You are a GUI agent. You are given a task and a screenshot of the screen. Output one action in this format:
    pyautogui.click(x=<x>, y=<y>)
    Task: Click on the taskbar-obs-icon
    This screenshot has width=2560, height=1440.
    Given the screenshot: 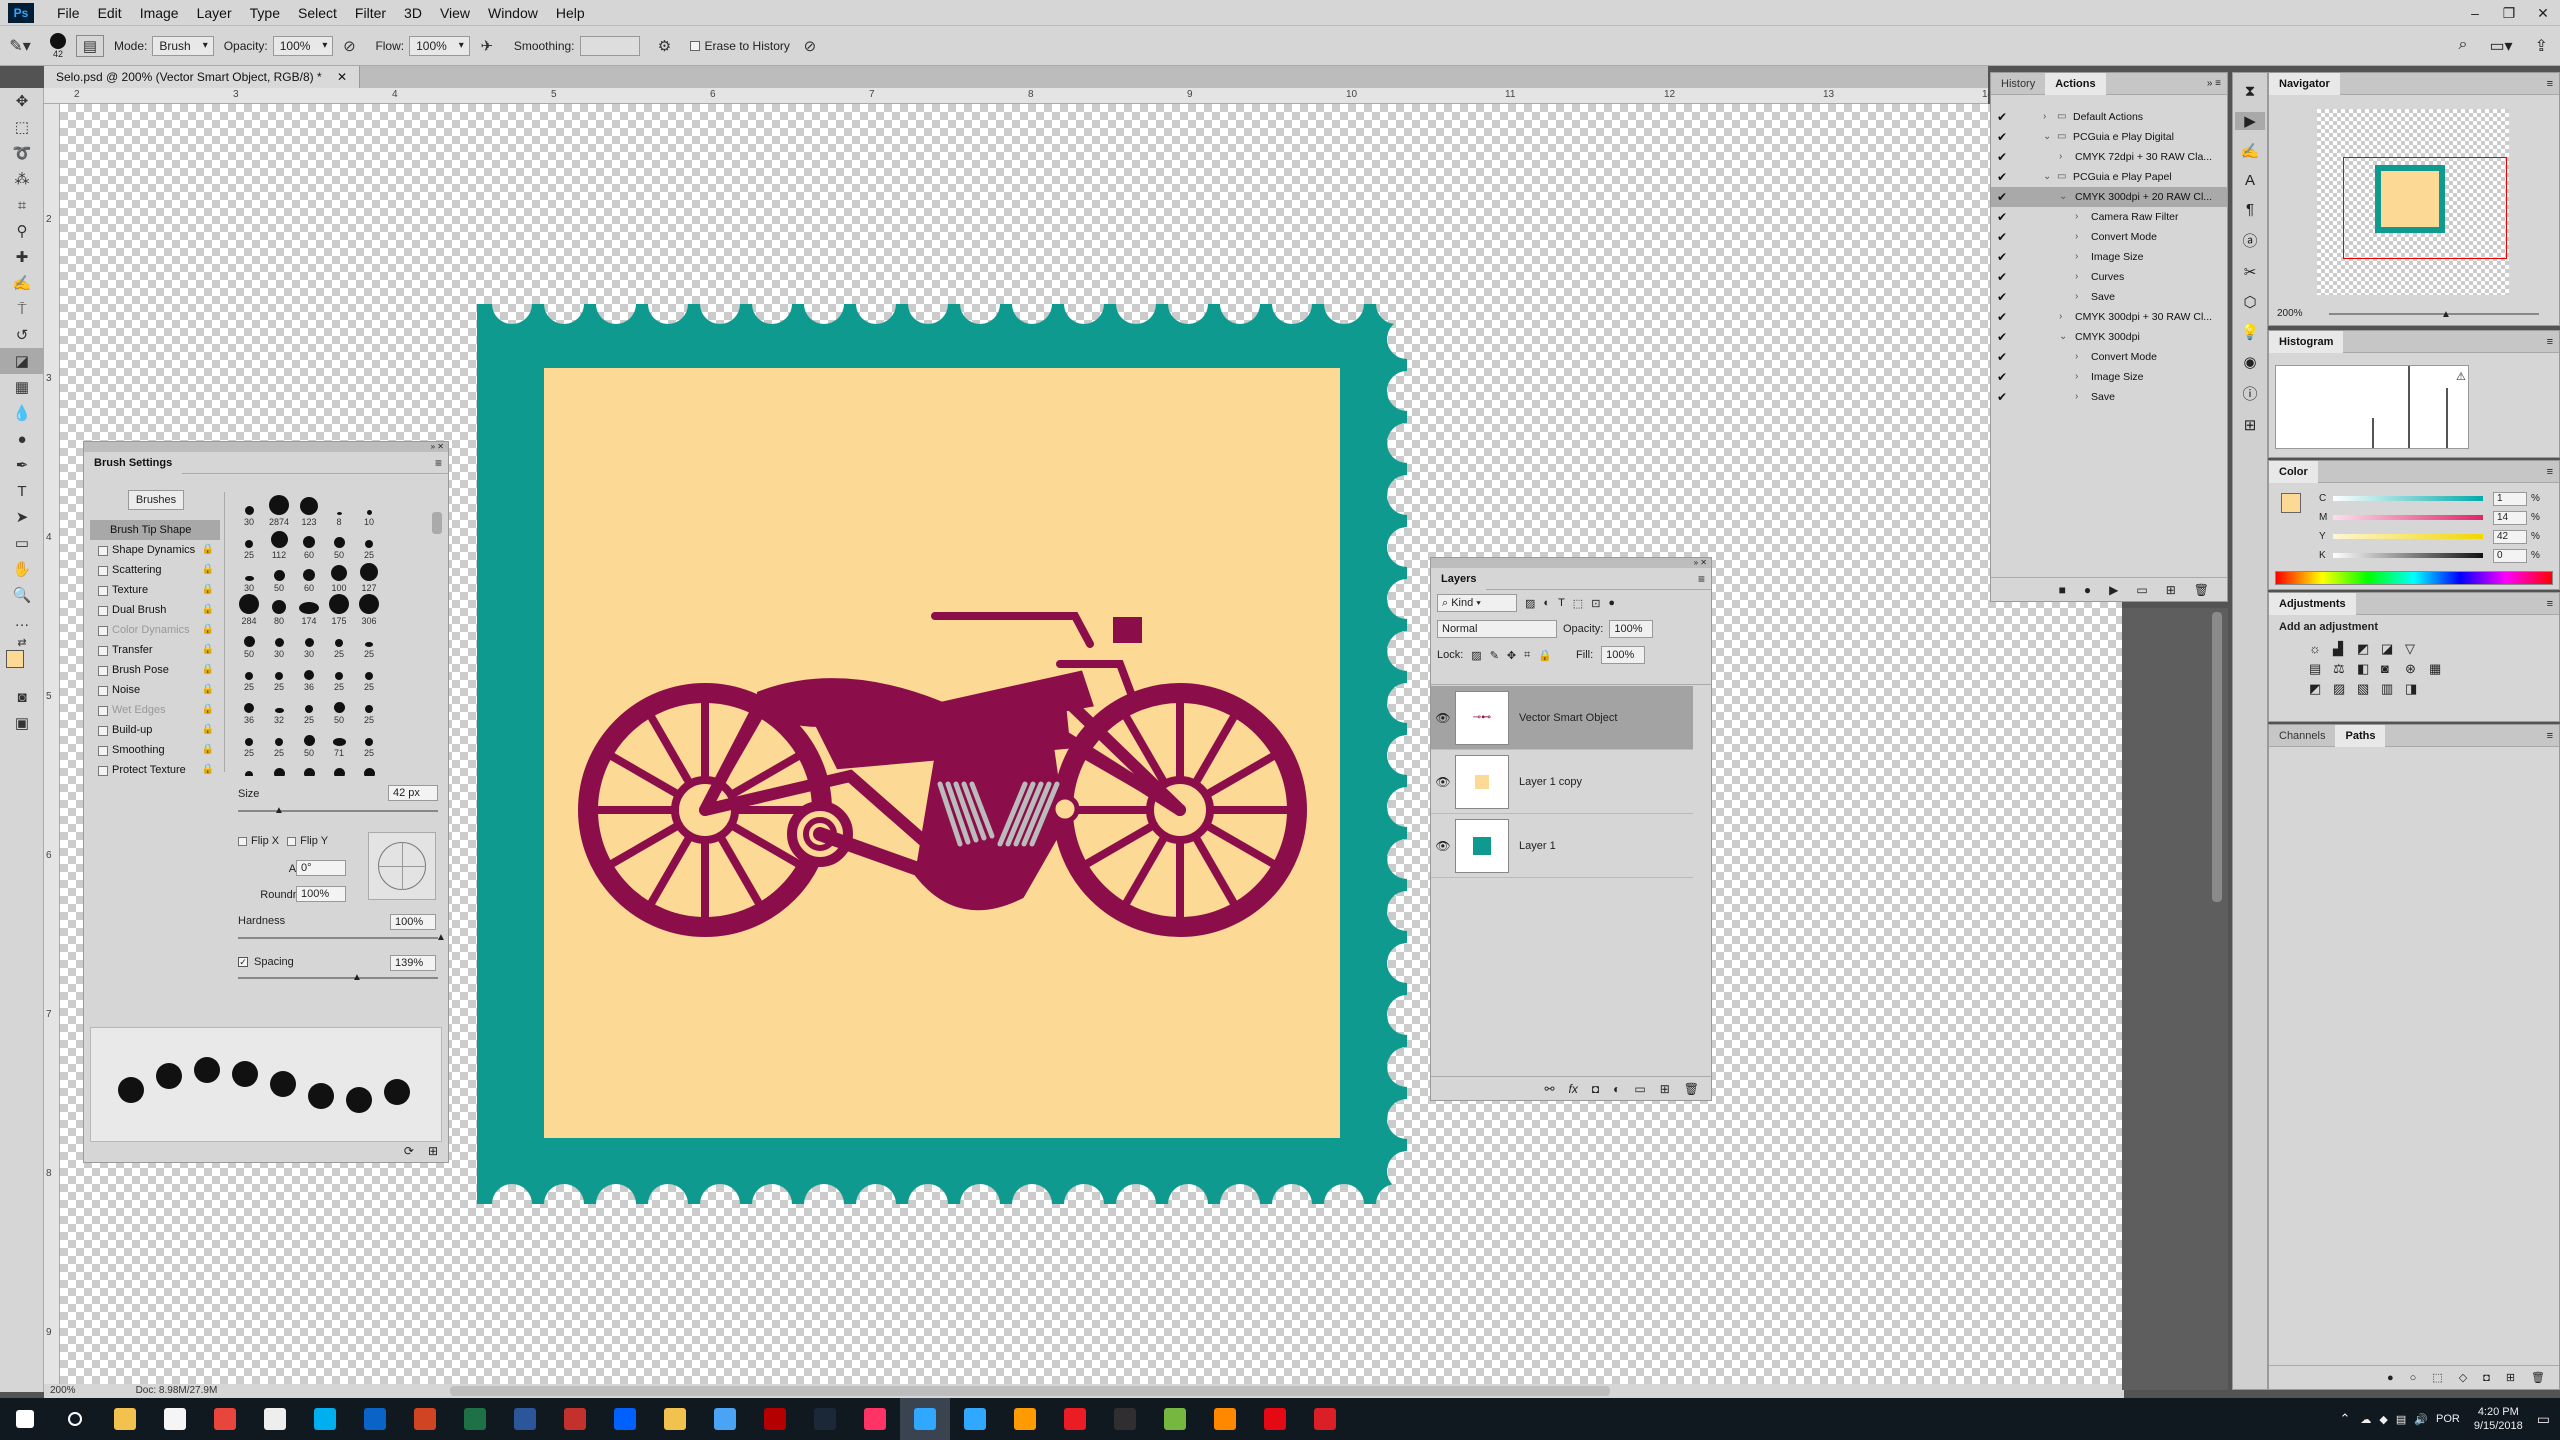 What is the action you would take?
    pyautogui.click(x=1125, y=1419)
    